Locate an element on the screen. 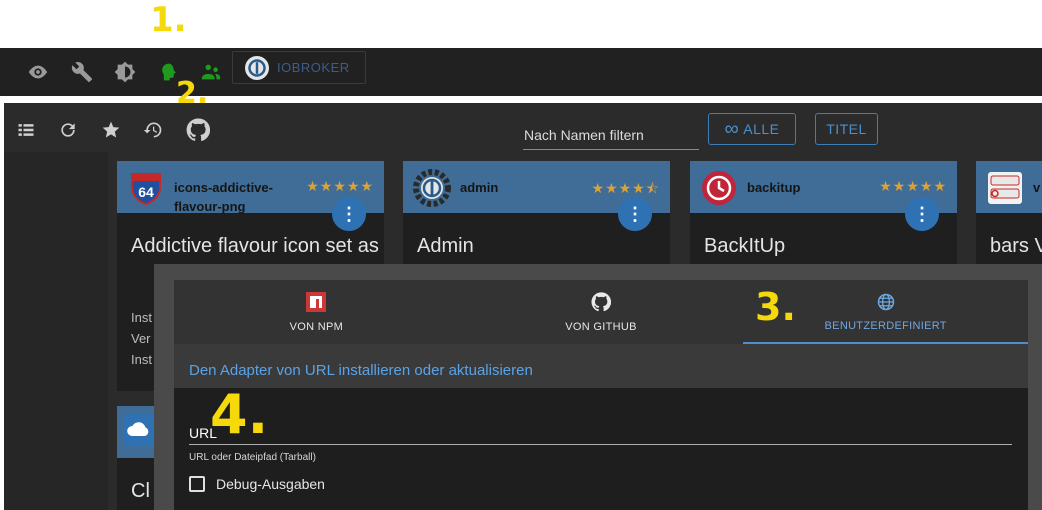 This screenshot has height=510, width=1042. title-button-label: TITEL is located at coordinates (846, 129).